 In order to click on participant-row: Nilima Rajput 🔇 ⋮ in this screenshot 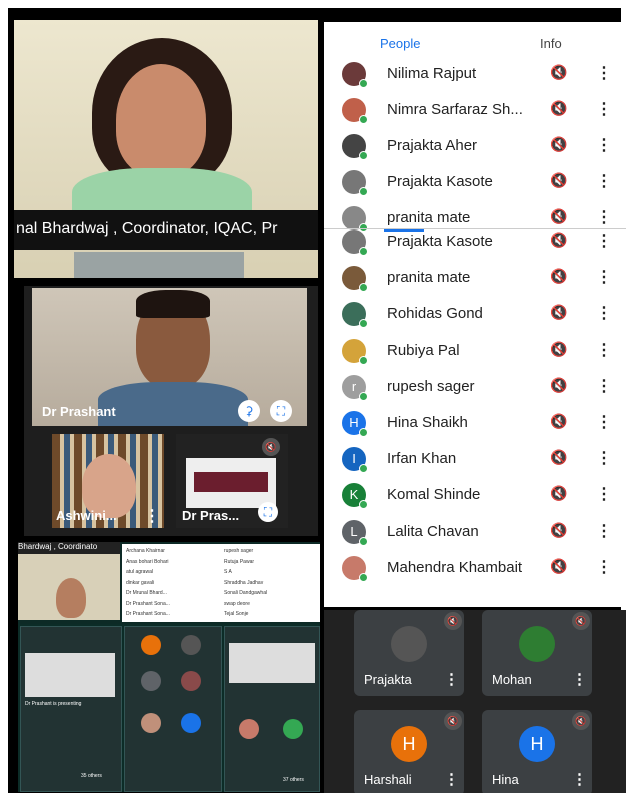, I will do `click(475, 74)`.